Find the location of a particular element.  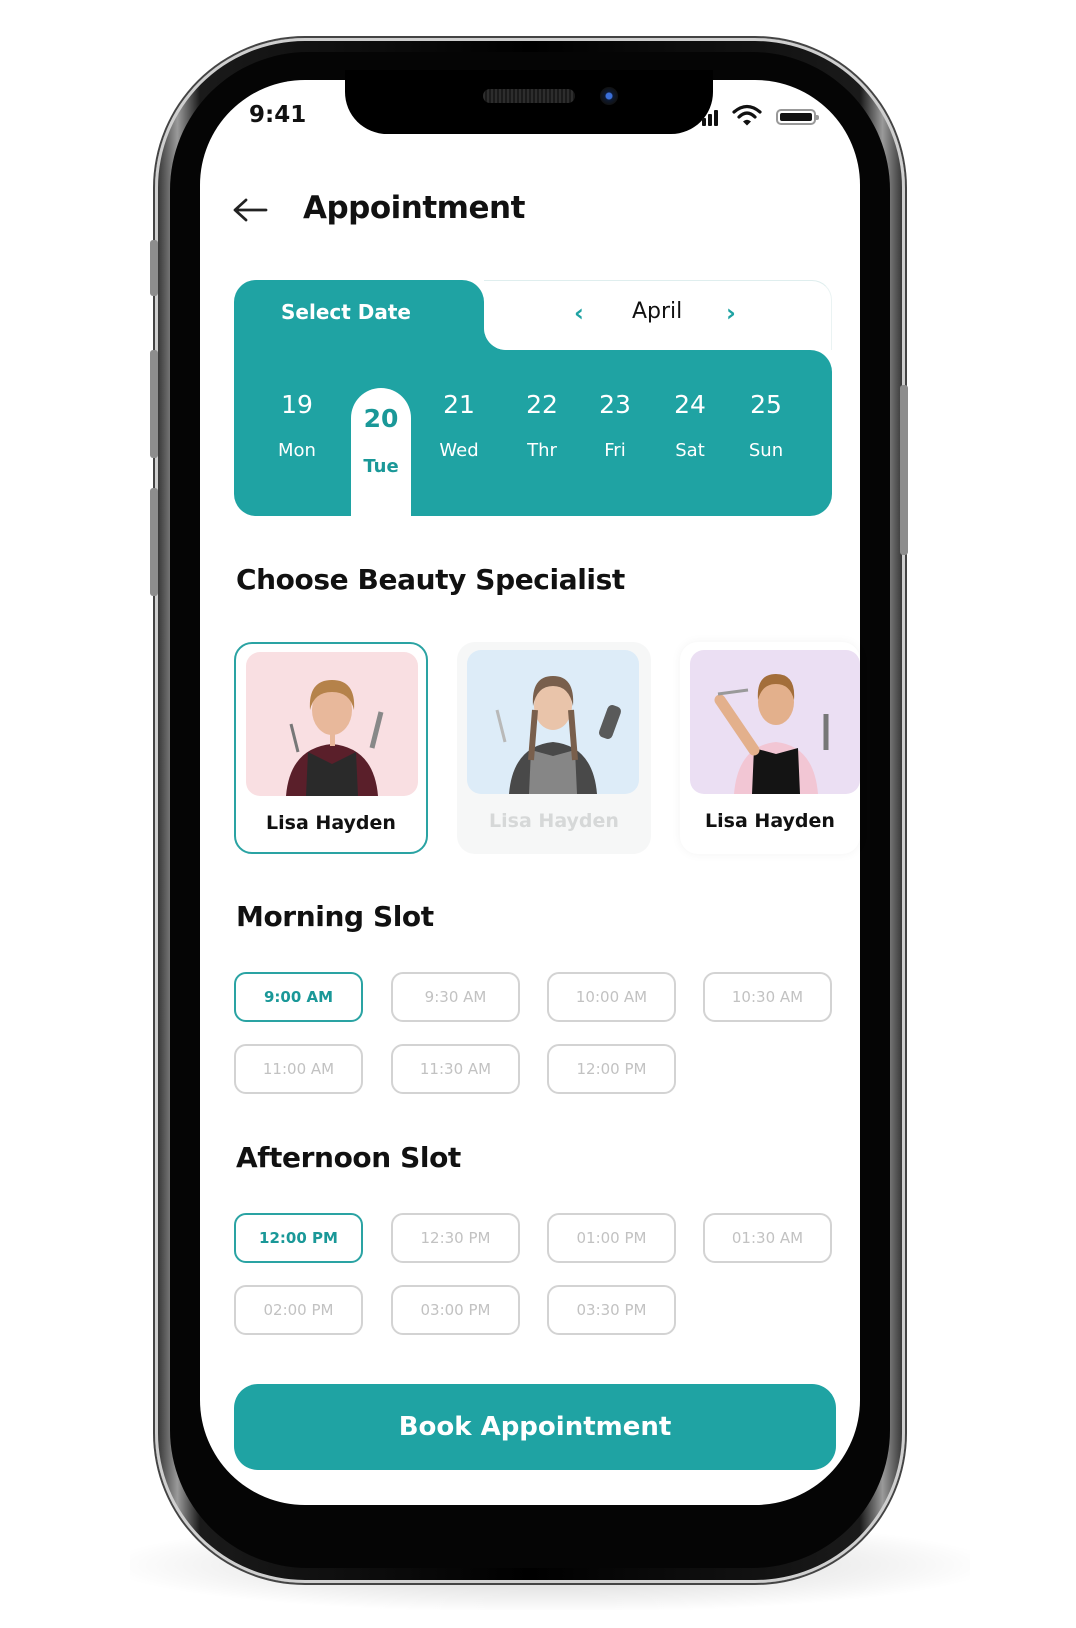

day-number: 25 is located at coordinates (766, 404).